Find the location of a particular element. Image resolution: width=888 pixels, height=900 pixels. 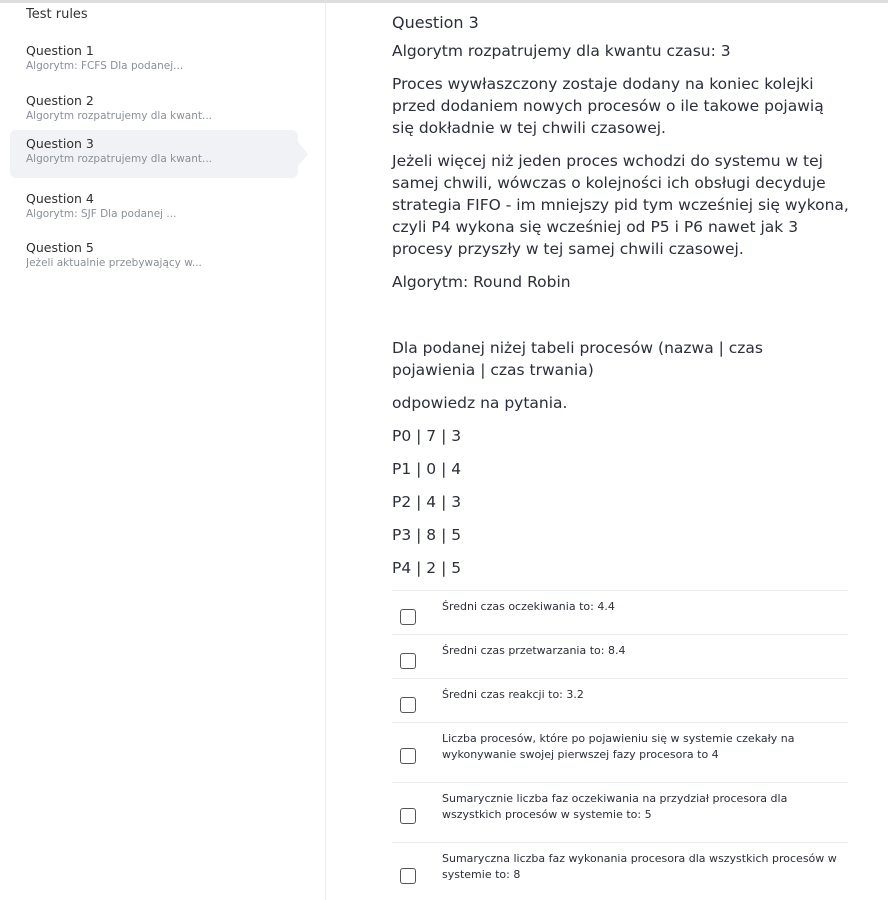

answer-option: Średni czas przetwarzania to: 8.4 is located at coordinates (620, 656).